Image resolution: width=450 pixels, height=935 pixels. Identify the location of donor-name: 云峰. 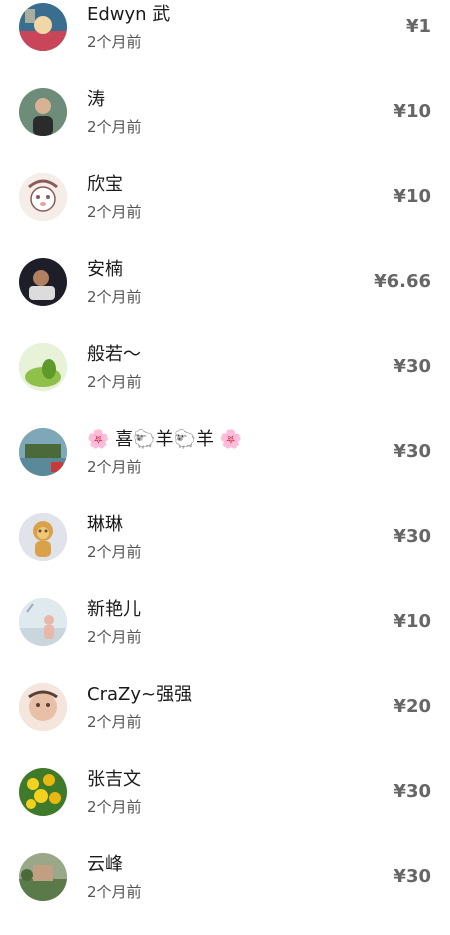
(105, 864).